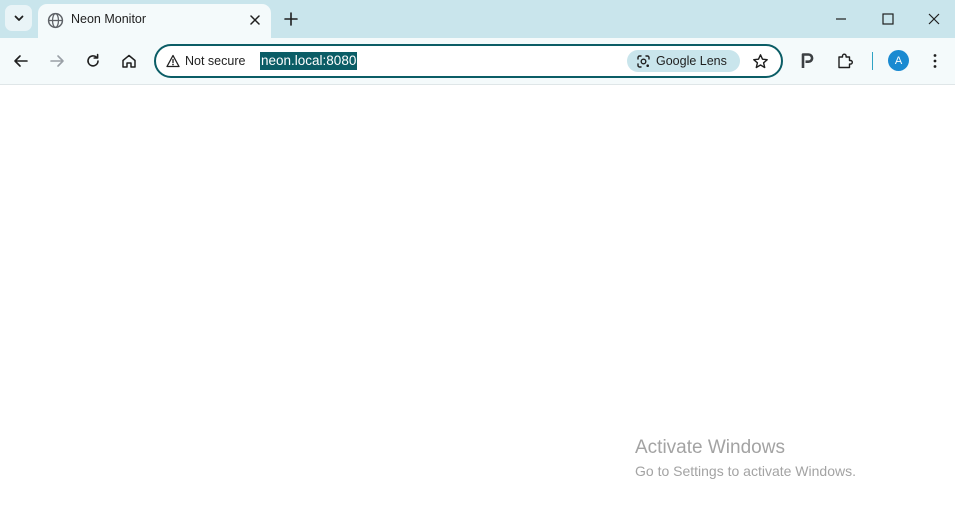  Describe the element at coordinates (934, 19) in the screenshot. I see `close-window-icon` at that location.